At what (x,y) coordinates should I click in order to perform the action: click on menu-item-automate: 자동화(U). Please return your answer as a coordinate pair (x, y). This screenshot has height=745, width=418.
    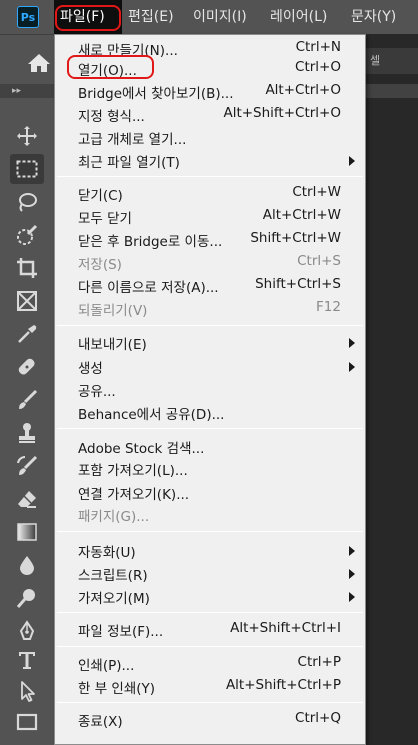
    Looking at the image, I should click on (210, 550).